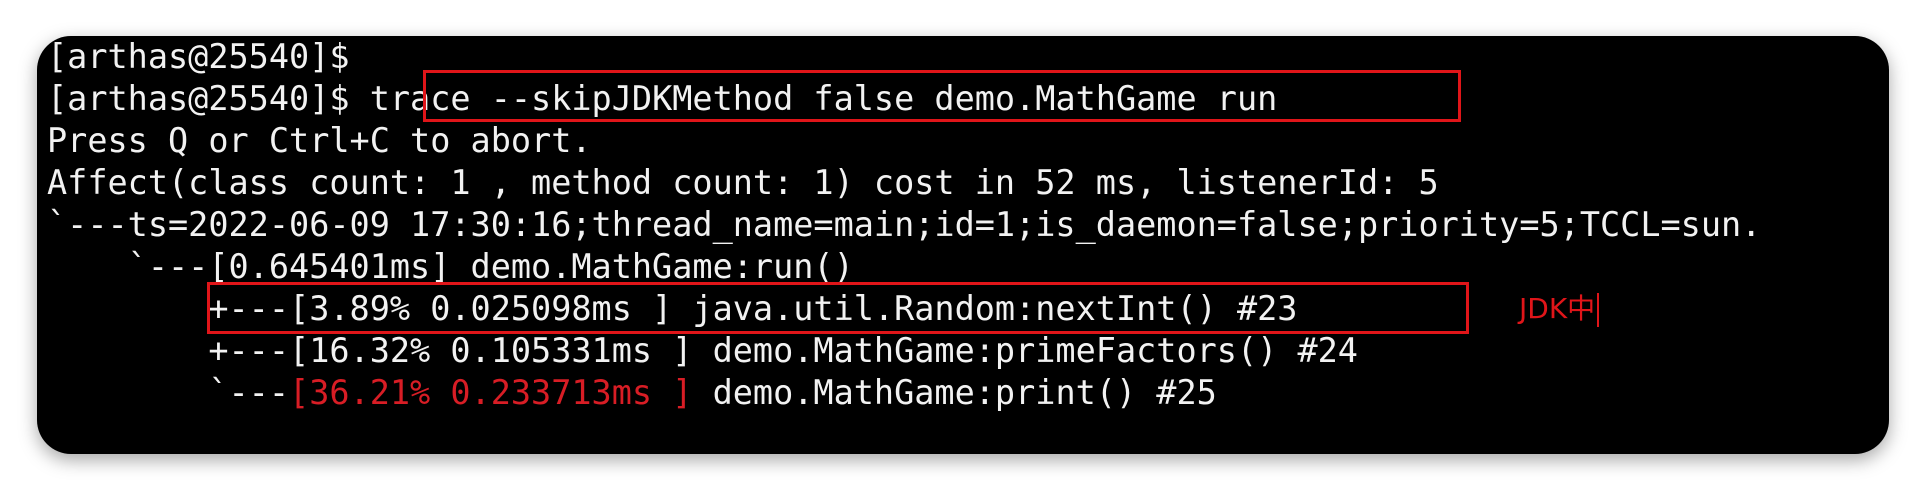 The width and height of the screenshot is (1924, 490). What do you see at coordinates (168, 392) in the screenshot?
I see `tree-branch: `---` at bounding box center [168, 392].